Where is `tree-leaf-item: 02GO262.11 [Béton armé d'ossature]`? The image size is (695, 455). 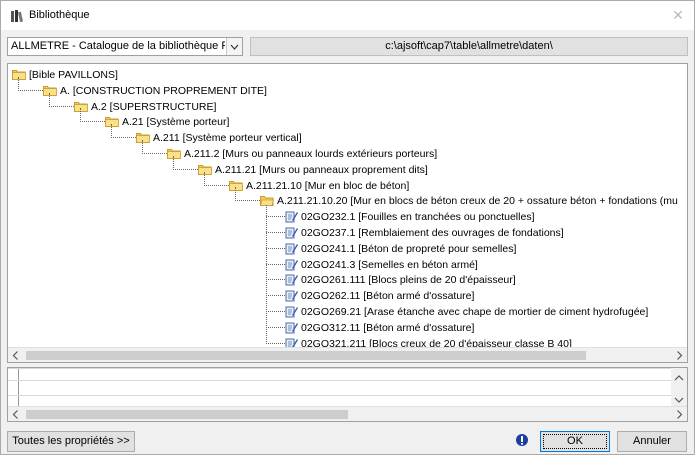 tree-leaf-item: 02GO262.11 [Béton armé d'ossature] is located at coordinates (347, 296).